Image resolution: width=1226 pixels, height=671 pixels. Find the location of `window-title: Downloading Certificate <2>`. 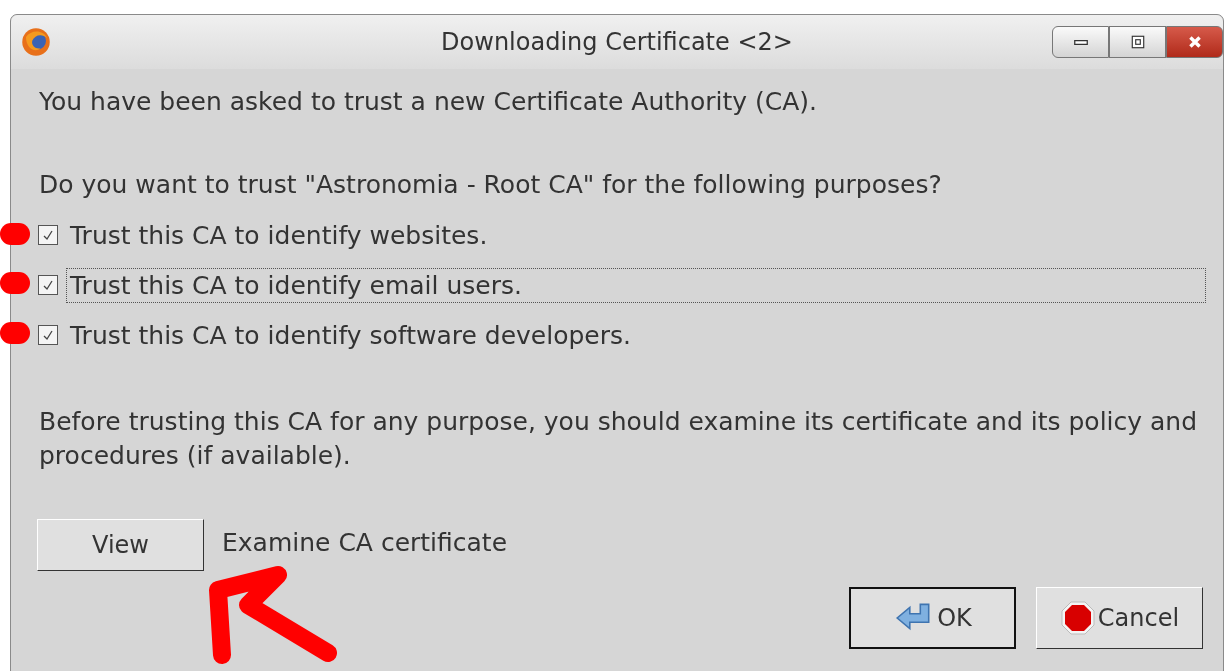

window-title: Downloading Certificate <2> is located at coordinates (617, 42).